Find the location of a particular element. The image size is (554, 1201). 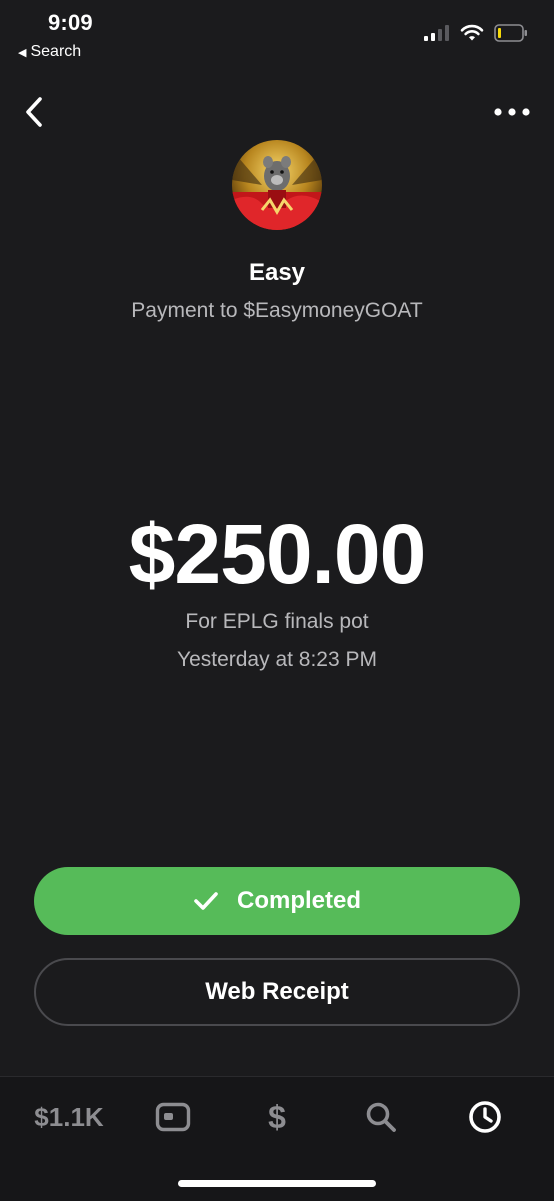

cellular-signal-icon is located at coordinates (436, 33).